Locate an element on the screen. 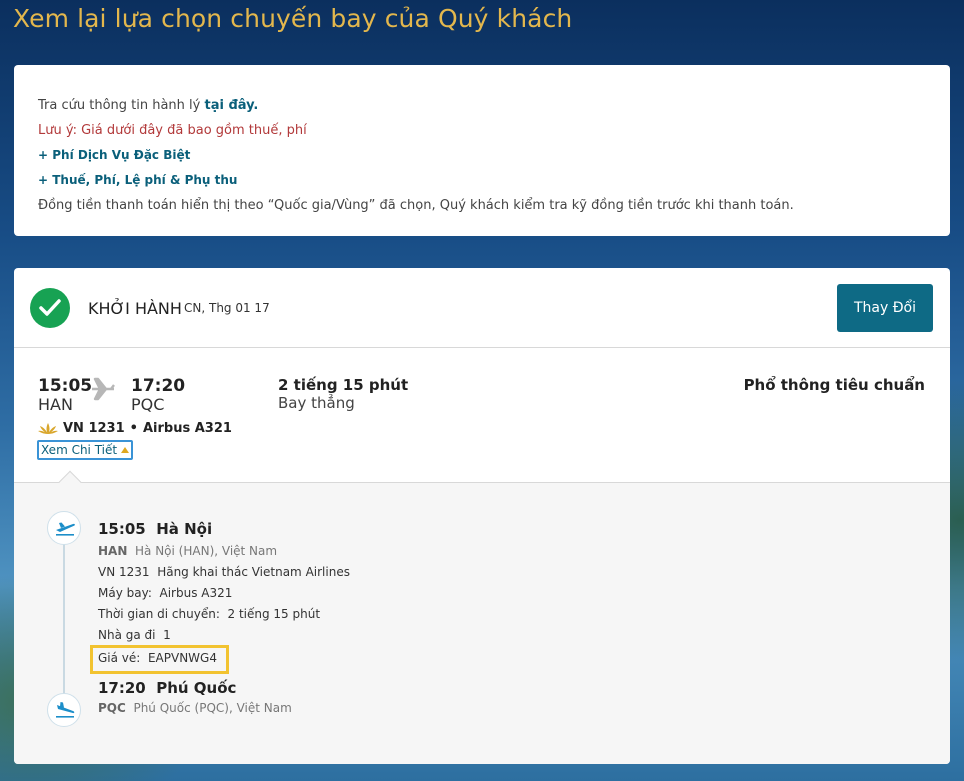  travel-time-row: Thời gian di chuyển: 2 tiếng 15 phút is located at coordinates (209, 614).